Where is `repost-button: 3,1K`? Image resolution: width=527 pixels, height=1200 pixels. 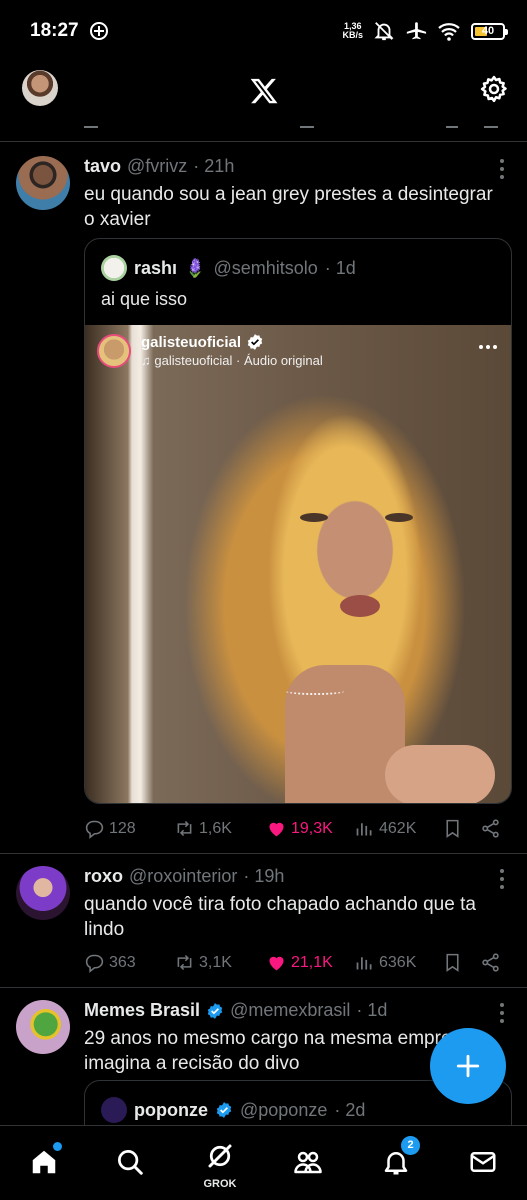 repost-button: 3,1K is located at coordinates (203, 962).